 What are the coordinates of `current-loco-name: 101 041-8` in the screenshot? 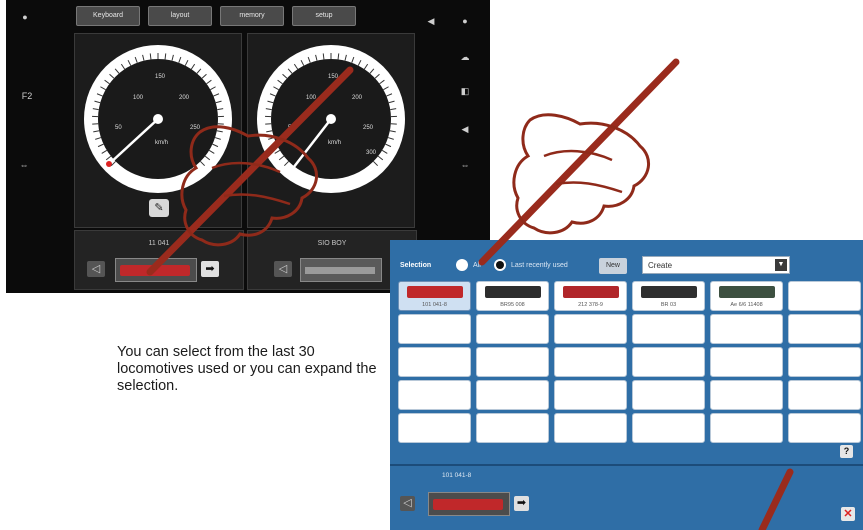 It's located at (457, 475).